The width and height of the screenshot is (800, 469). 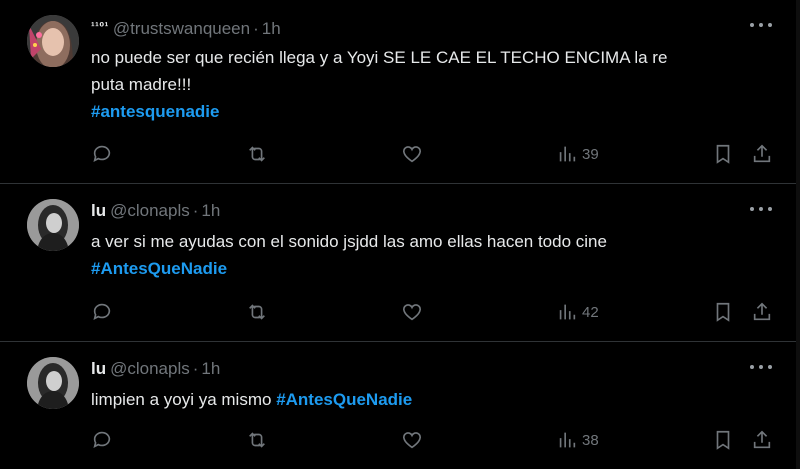 What do you see at coordinates (590, 154) in the screenshot?
I see `views-count: 39` at bounding box center [590, 154].